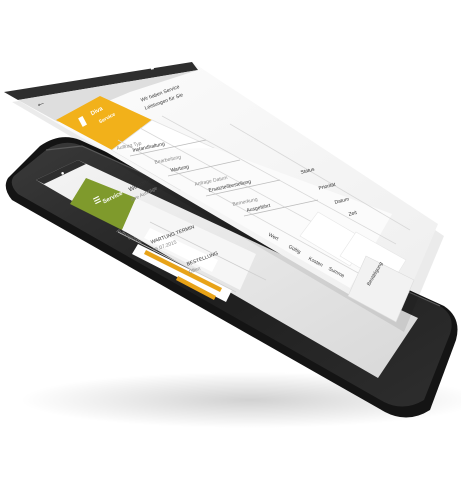  Describe the element at coordinates (115, 72) in the screenshot. I see `signal-icon: ▲` at that location.